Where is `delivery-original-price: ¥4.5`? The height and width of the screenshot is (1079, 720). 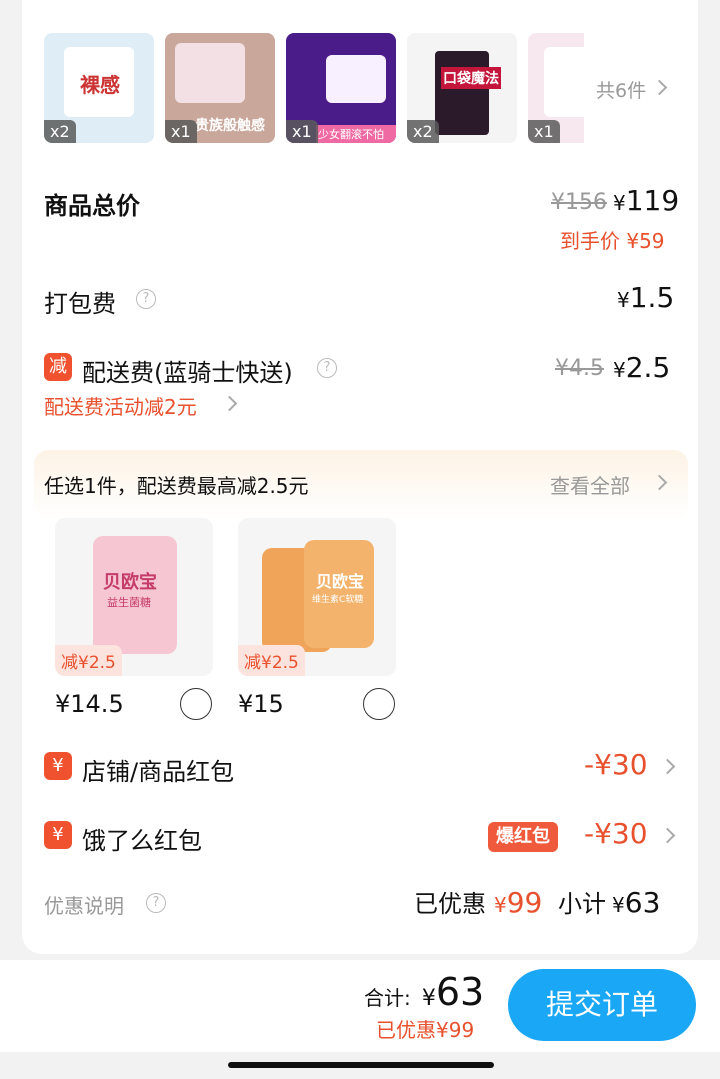
delivery-original-price: ¥4.5 is located at coordinates (579, 368).